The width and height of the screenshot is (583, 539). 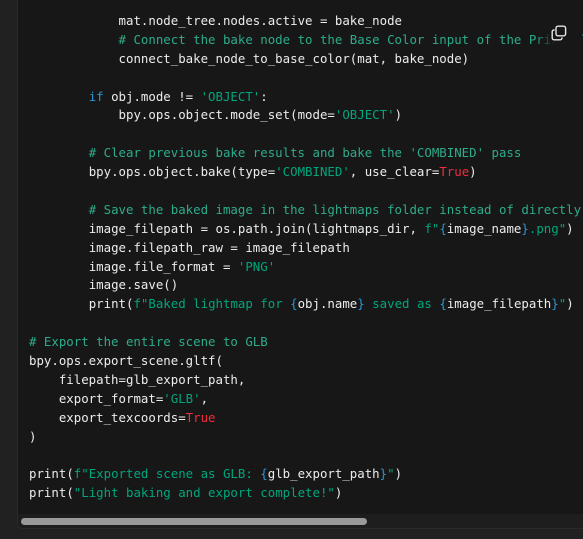 I want to click on code-line: bpy.ops.object.mode_set(mode='OBJECT'), so click(x=306, y=115).